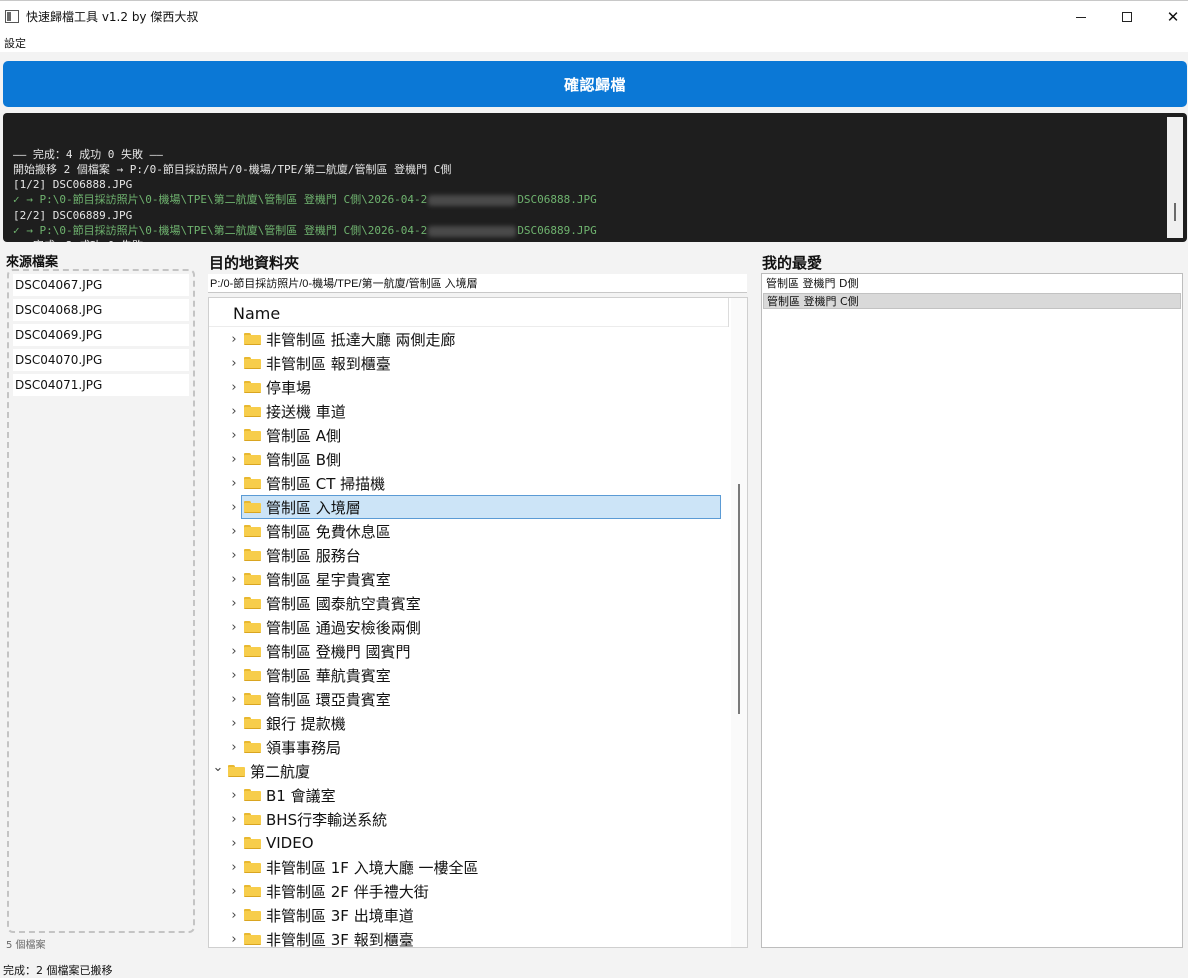  Describe the element at coordinates (101, 360) in the screenshot. I see `source-file-item: DSC04070.JPG` at that location.